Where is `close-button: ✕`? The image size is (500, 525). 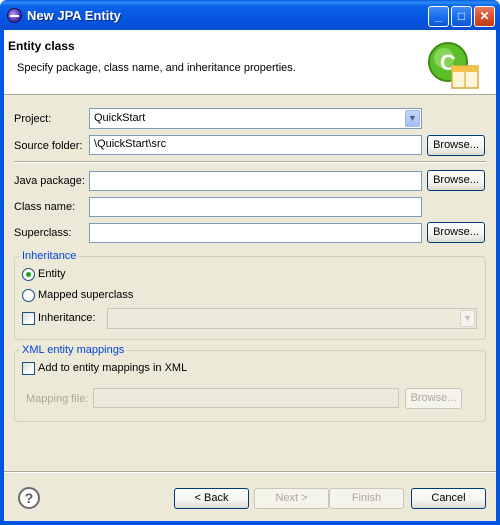
close-button: ✕ is located at coordinates (484, 16).